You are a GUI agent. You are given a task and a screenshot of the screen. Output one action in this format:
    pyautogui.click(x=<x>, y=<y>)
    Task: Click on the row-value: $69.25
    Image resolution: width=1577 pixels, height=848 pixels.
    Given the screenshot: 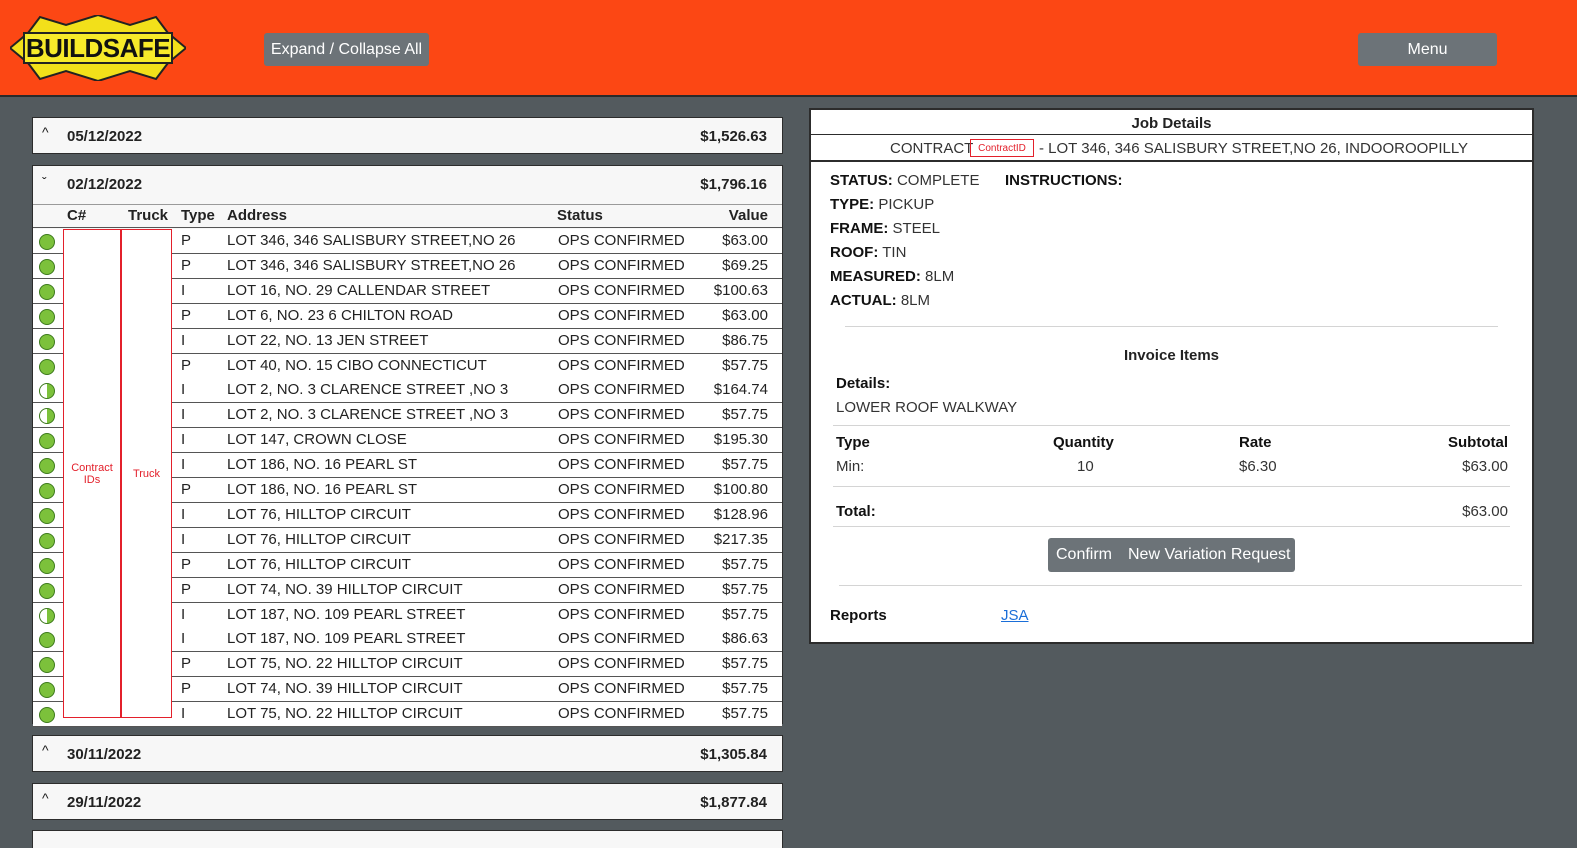 What is the action you would take?
    pyautogui.click(x=745, y=265)
    